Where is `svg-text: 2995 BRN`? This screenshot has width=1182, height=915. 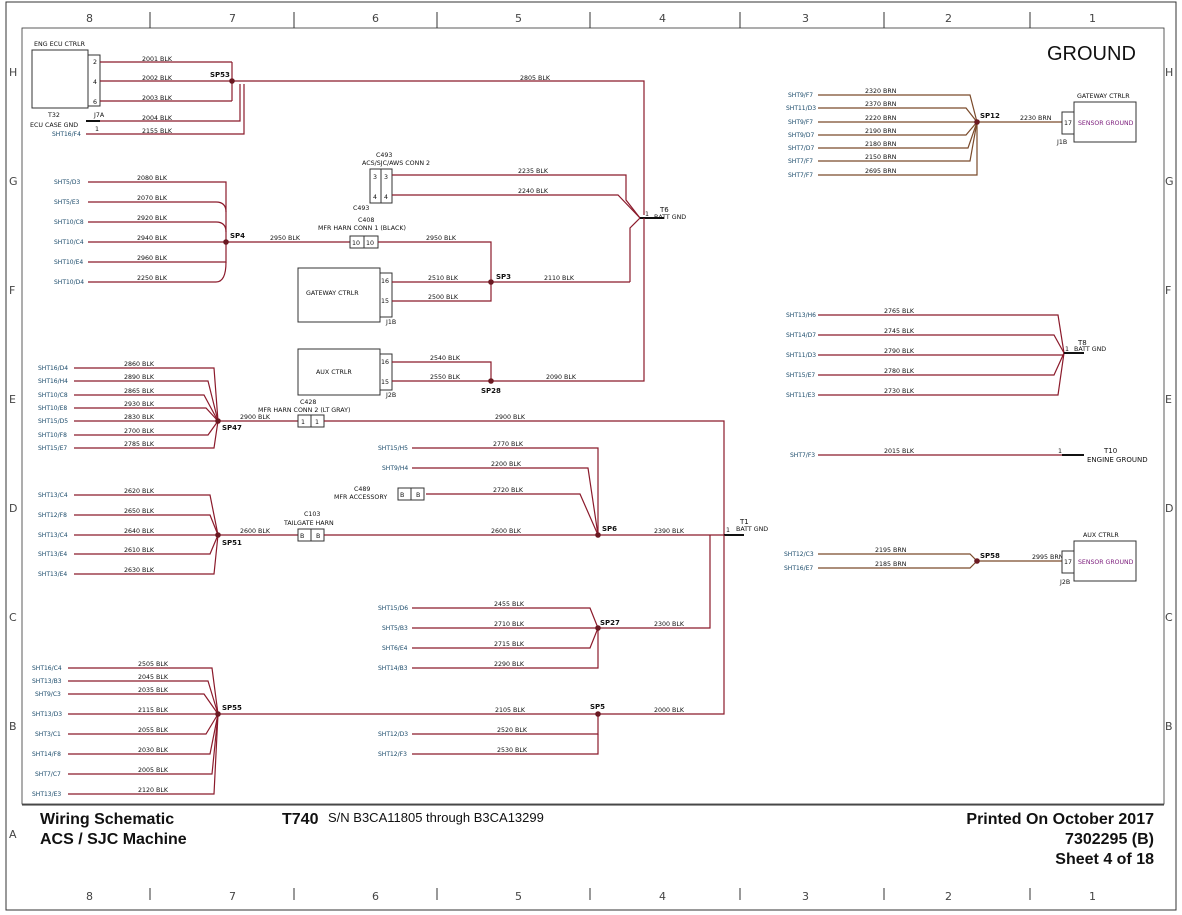
svg-text: 2995 BRN is located at coordinates (1048, 557).